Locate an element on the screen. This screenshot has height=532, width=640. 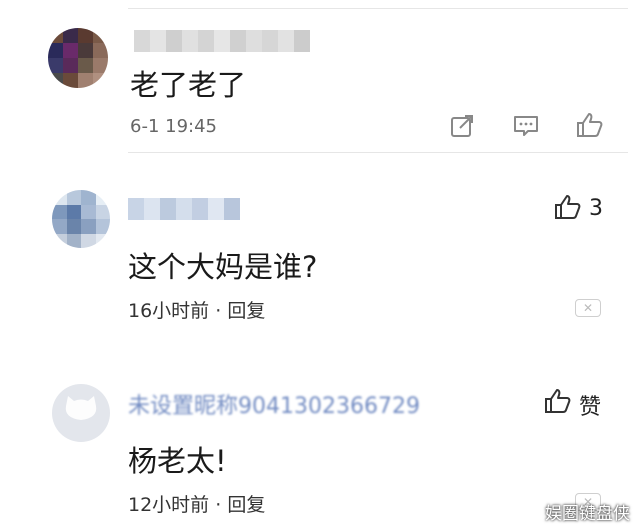
close-icon: ✕ is located at coordinates (588, 308).